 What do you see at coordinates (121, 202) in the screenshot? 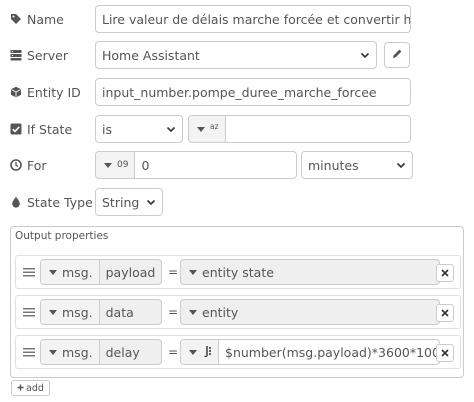
I see `state-type-value: String` at bounding box center [121, 202].